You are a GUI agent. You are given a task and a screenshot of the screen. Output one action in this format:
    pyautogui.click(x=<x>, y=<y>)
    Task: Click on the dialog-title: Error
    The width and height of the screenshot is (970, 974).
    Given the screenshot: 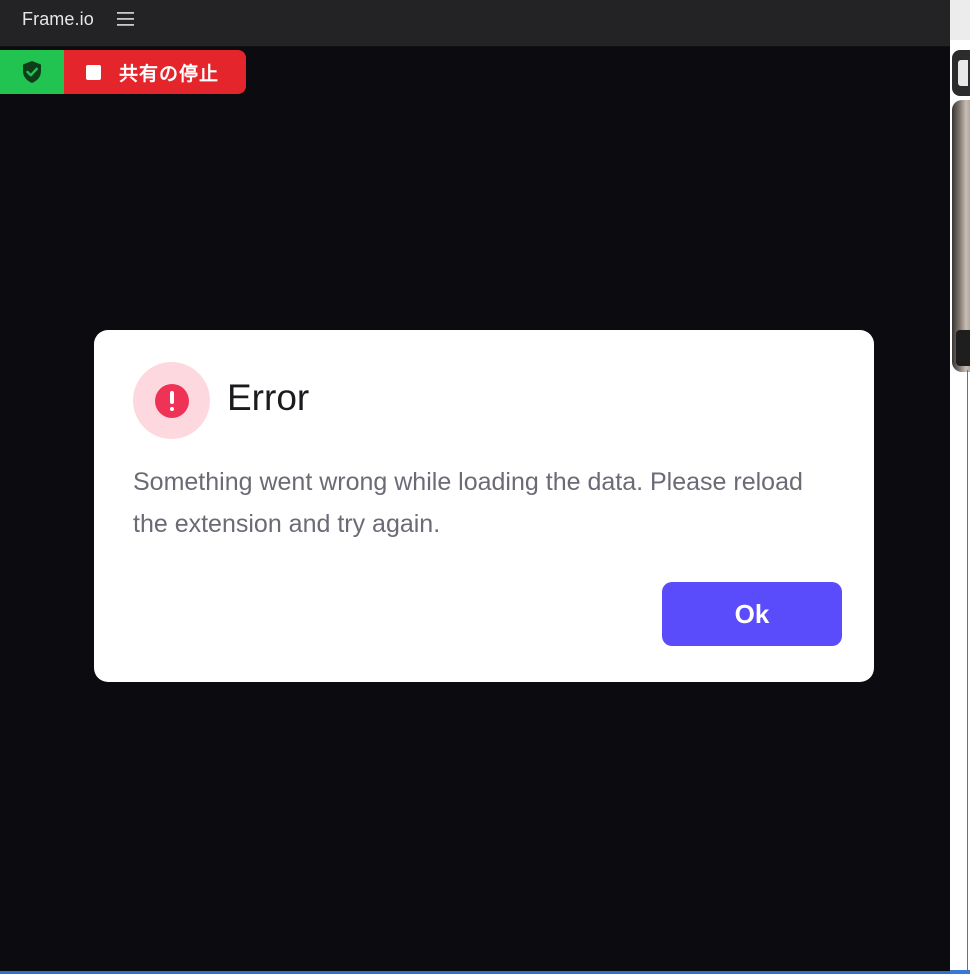 What is the action you would take?
    pyautogui.click(x=268, y=397)
    